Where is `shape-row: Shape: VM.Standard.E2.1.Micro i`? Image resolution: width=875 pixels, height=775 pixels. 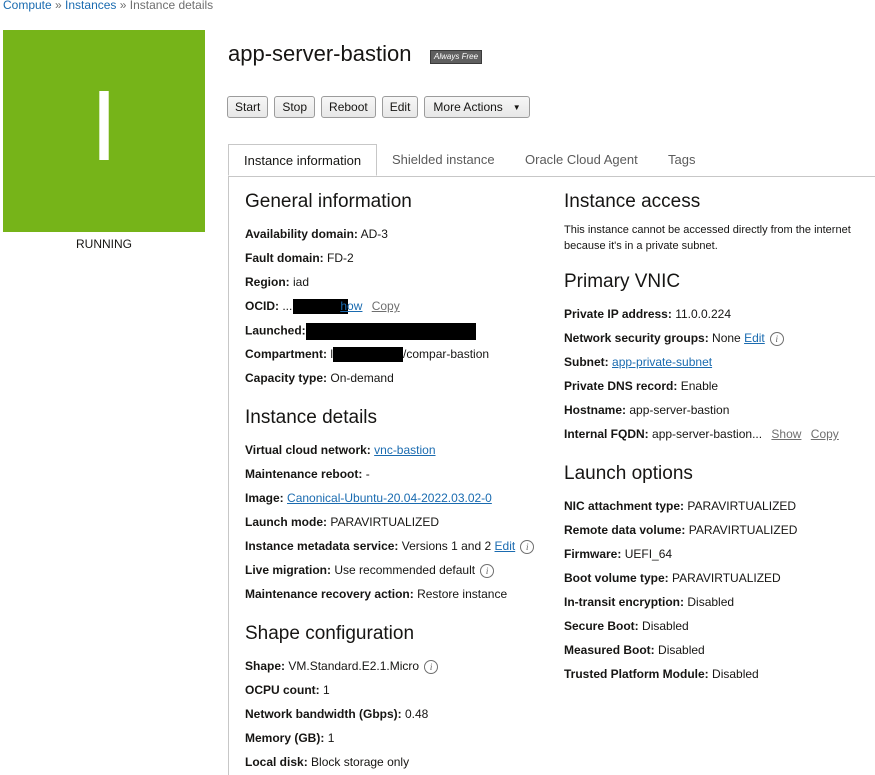 shape-row: Shape: VM.Standard.E2.1.Micro i is located at coordinates (342, 666).